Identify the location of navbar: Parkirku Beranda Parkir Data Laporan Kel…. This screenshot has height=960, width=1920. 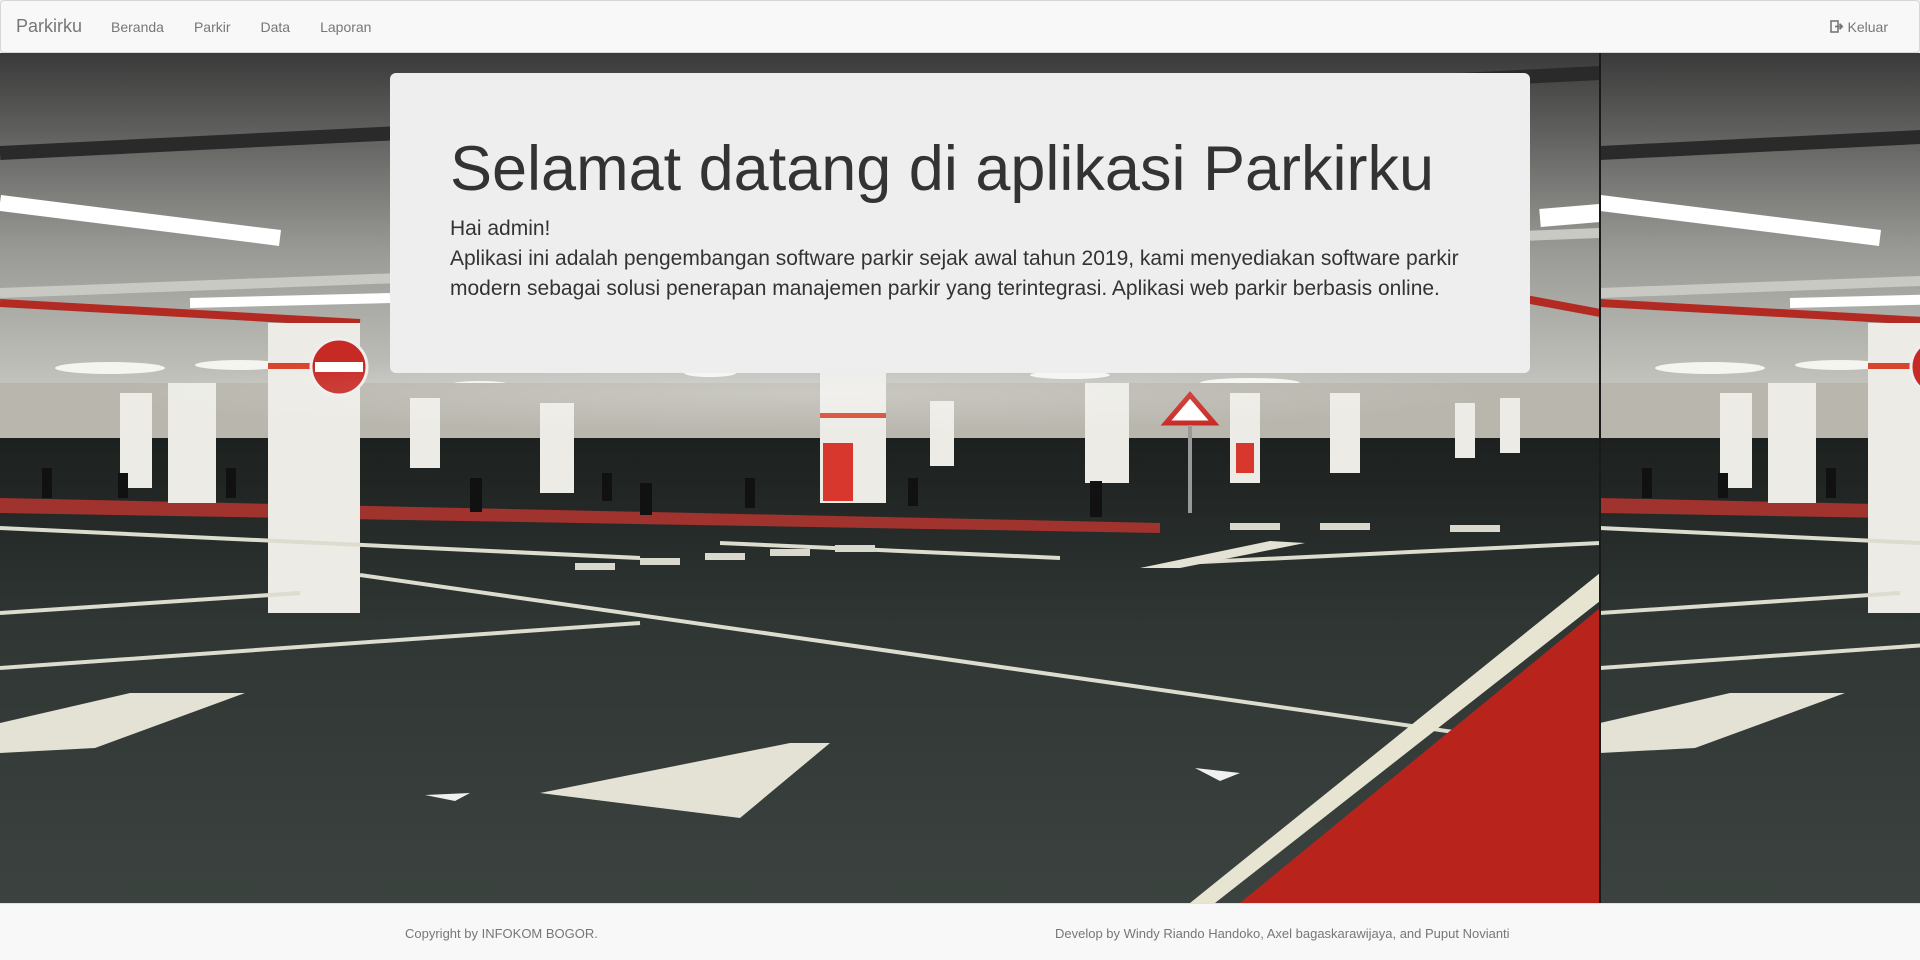
(960, 26).